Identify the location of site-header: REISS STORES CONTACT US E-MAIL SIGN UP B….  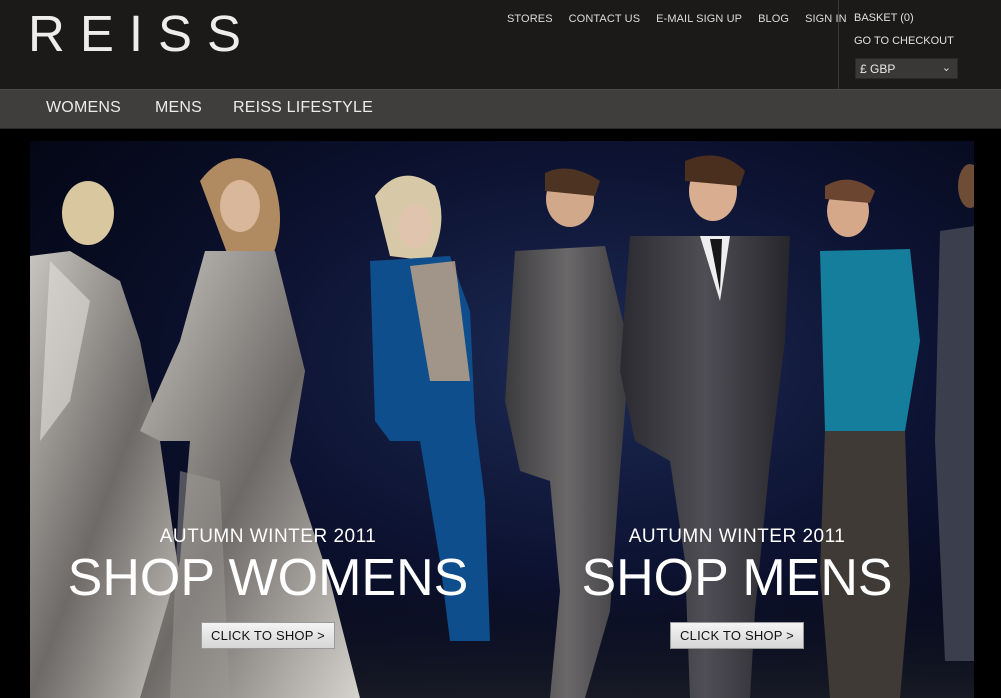
(500, 44).